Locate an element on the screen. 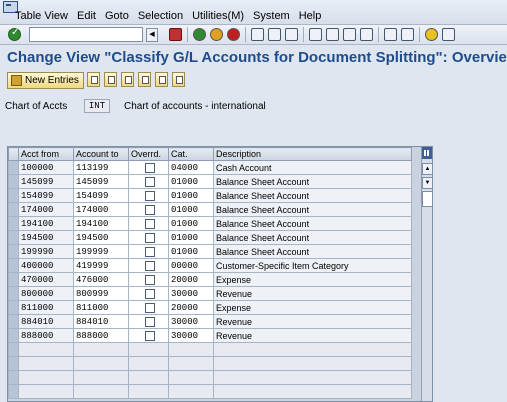 Image resolution: width=507 pixels, height=402 pixels. category-cell: 04000 is located at coordinates (191, 167).